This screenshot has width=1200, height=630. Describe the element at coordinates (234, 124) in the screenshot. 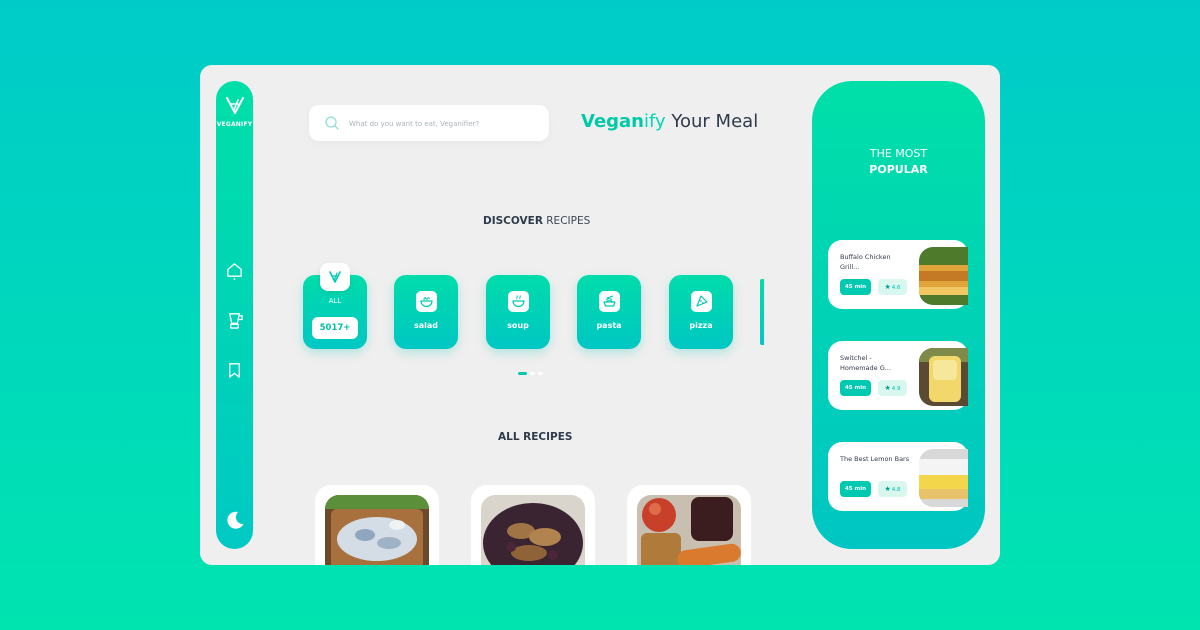

I see `brand-name: VEGANIFY` at that location.